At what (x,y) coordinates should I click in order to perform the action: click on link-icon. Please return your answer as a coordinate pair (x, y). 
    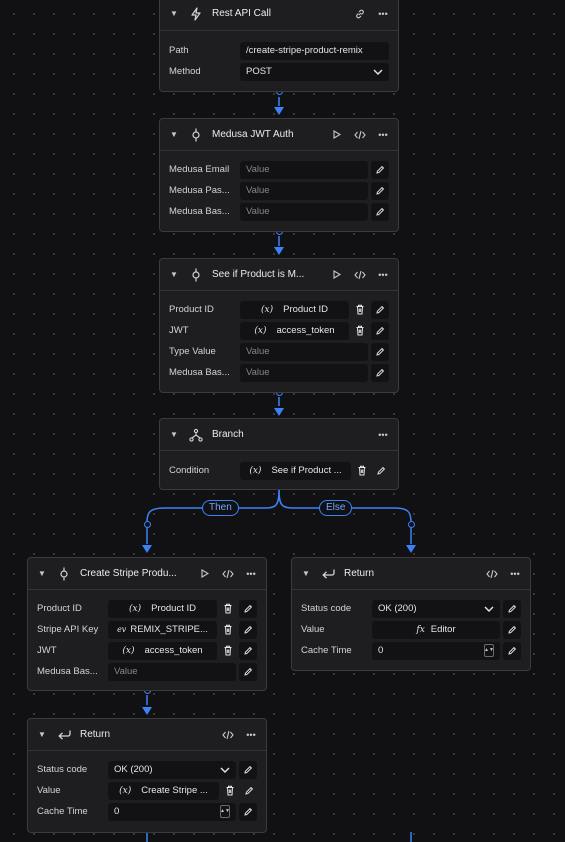
    Looking at the image, I should click on (360, 14).